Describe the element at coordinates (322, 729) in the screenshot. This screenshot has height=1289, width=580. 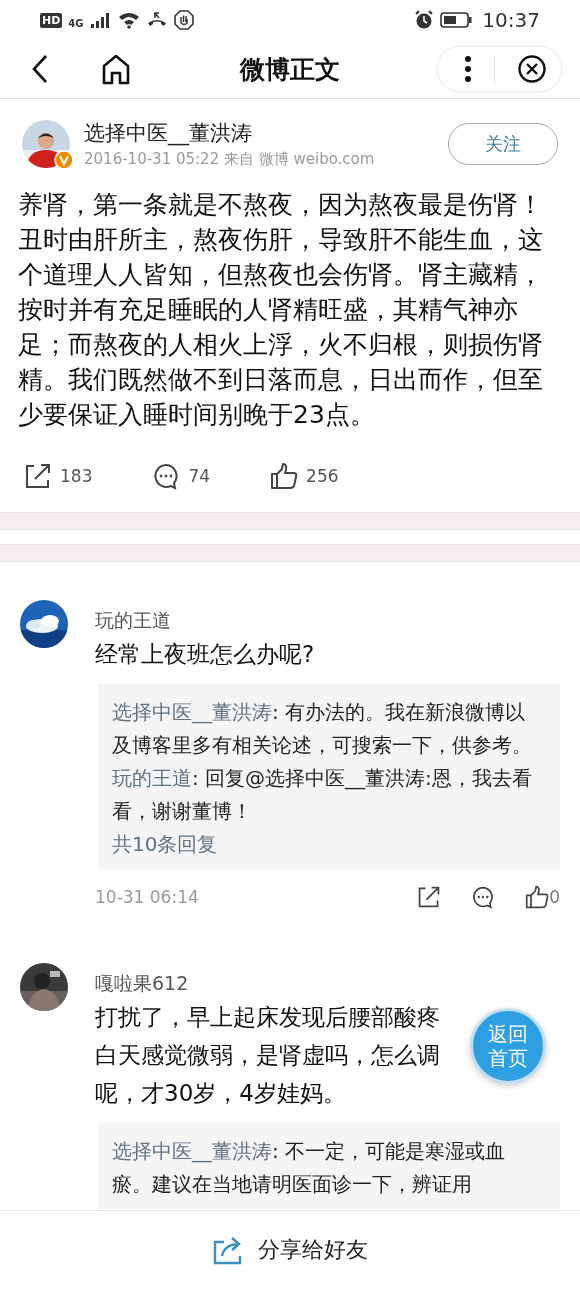
I see `reply-text: 选择中医__董洪涛: 有办法的。我在新浪微博以及博客里多有相关论述，可搜索一下，供参考。` at that location.